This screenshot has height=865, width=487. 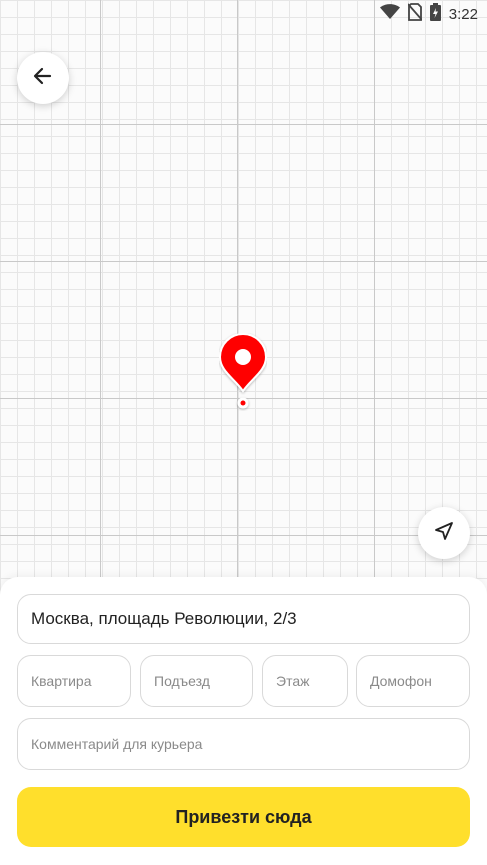 What do you see at coordinates (243, 744) in the screenshot?
I see `courier-comment-field: Комментарий для курьера` at bounding box center [243, 744].